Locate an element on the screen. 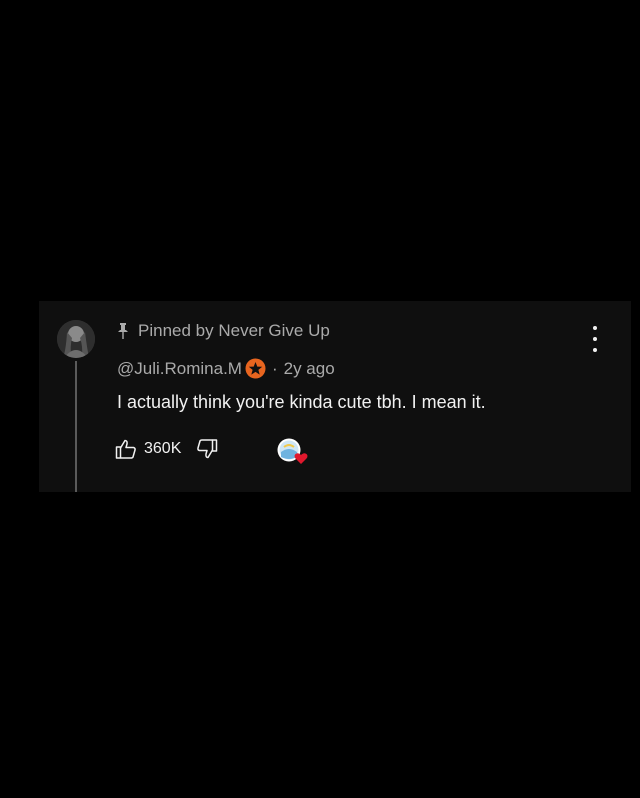 This screenshot has width=640, height=798. avatar-image is located at coordinates (76, 339).